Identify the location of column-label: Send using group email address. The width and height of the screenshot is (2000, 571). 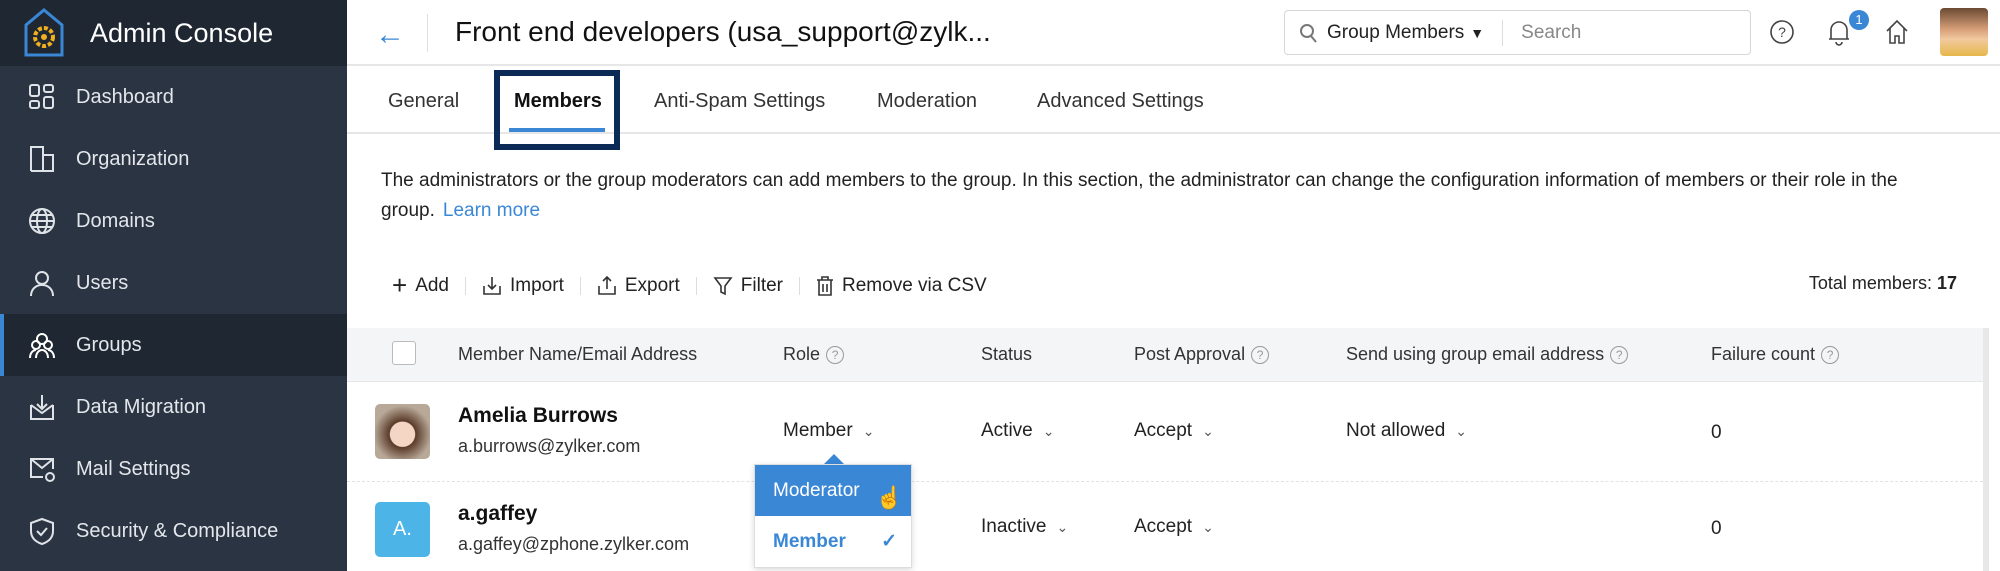
(1475, 354).